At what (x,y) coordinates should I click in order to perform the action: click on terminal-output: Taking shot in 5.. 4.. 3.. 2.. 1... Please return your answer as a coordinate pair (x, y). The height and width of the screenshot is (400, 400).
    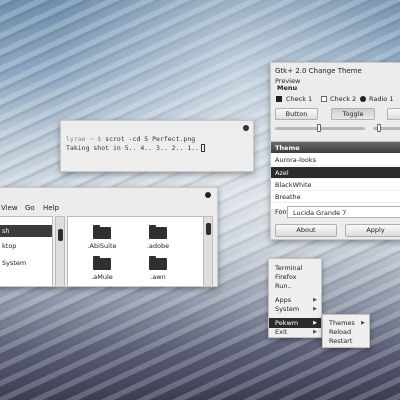
    Looking at the image, I should click on (133, 148).